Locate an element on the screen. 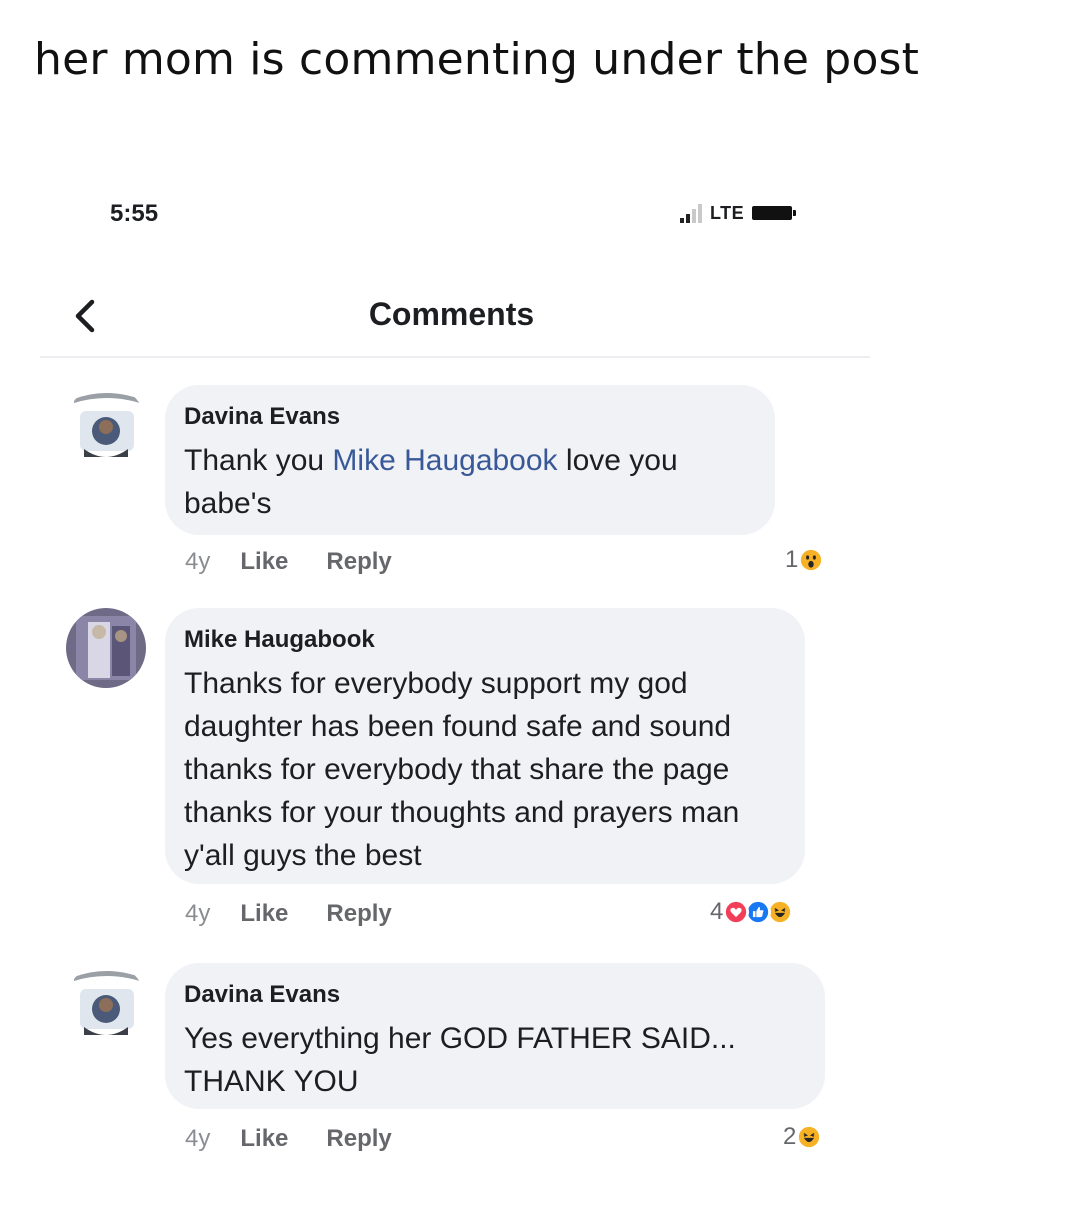  reaction-count: 1 is located at coordinates (792, 559).